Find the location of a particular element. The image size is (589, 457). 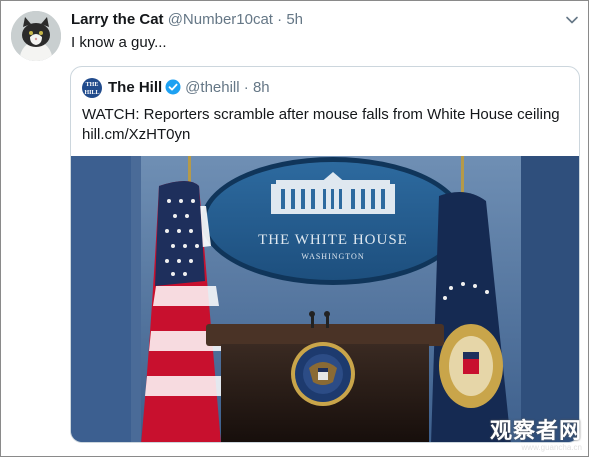

verified-badge-icon is located at coordinates (173, 87).